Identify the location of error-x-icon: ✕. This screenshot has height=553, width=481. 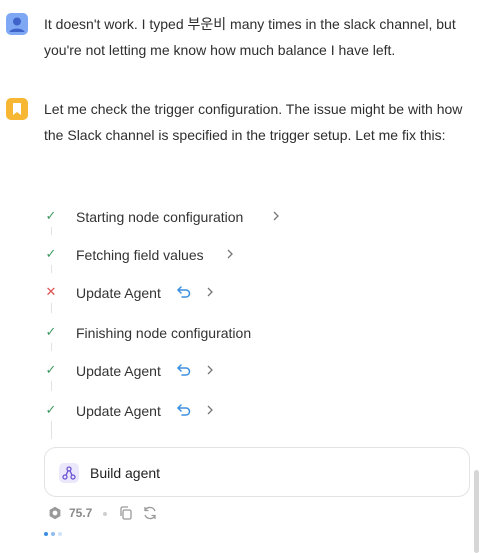
(51, 291).